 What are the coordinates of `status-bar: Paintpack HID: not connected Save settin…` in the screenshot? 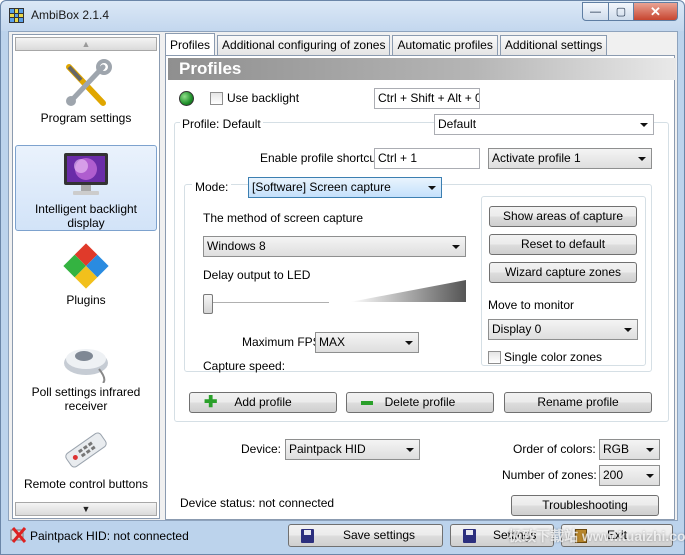 It's located at (346, 536).